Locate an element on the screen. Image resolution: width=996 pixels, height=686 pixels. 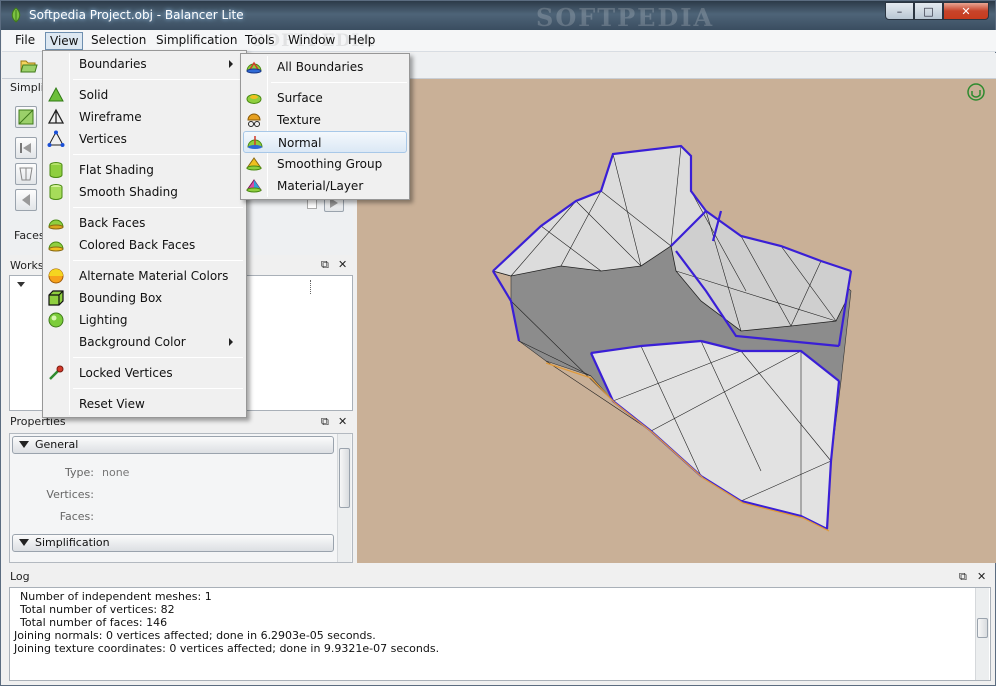
grid-icon is located at coordinates (26, 117).